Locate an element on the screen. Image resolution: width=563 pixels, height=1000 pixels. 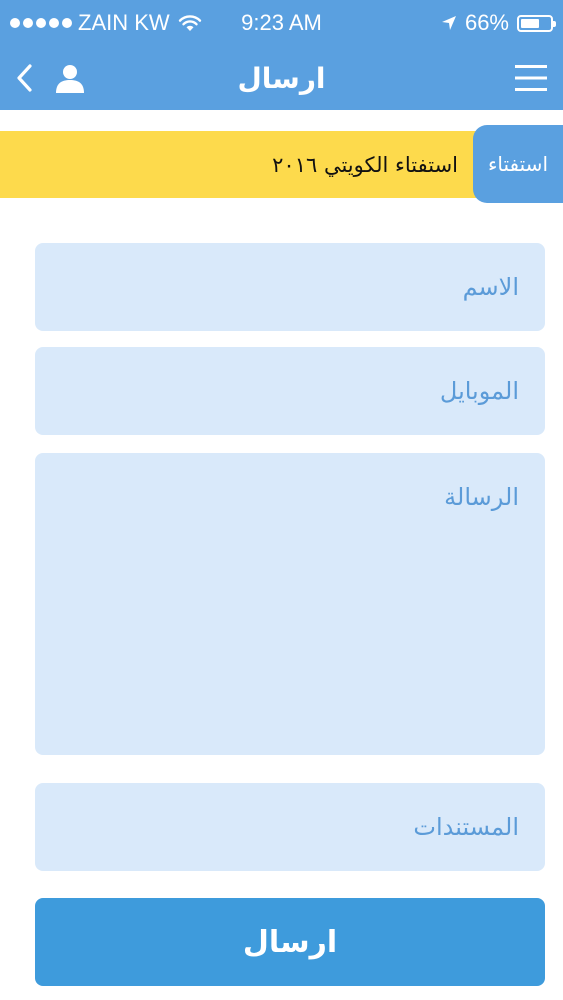
documents-field: المستندات is located at coordinates (290, 827).